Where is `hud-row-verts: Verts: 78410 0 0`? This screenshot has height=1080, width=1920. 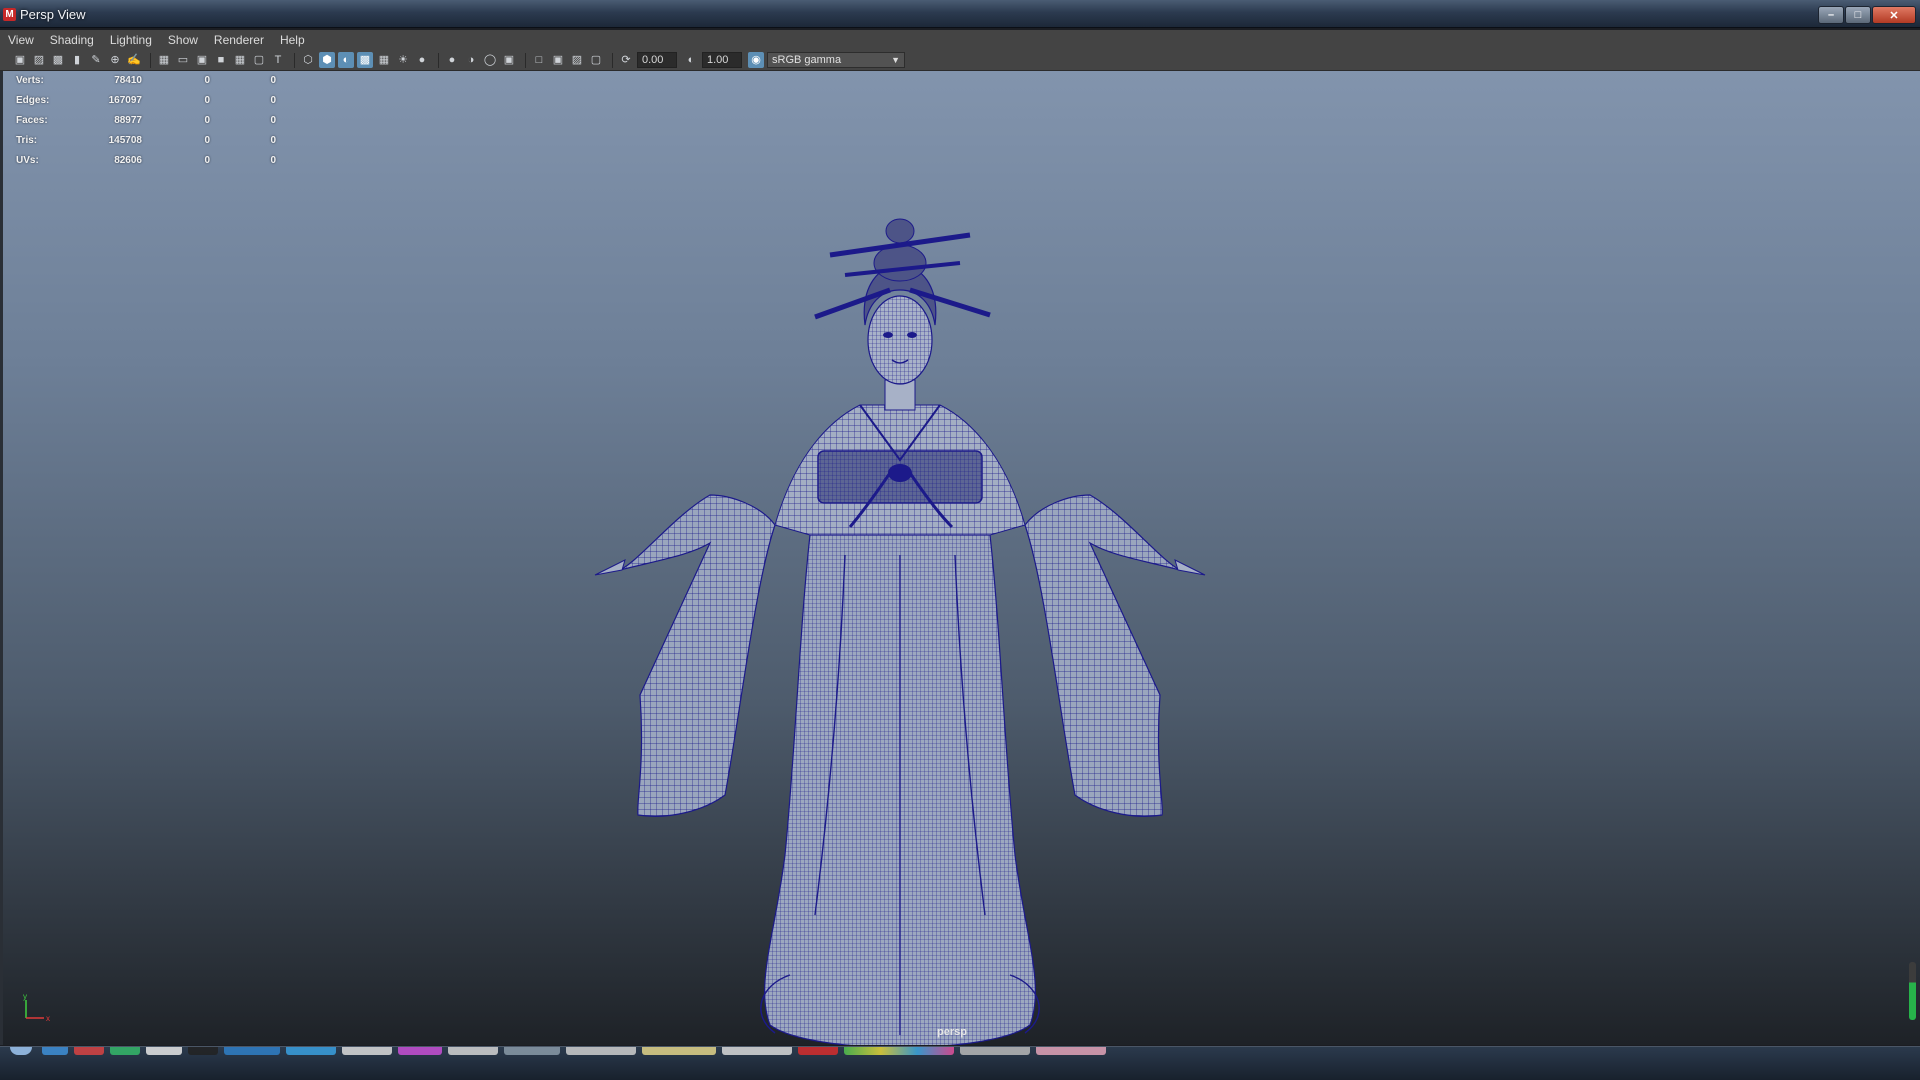
hud-row-verts: Verts: 78410 0 0 is located at coordinates (146, 80).